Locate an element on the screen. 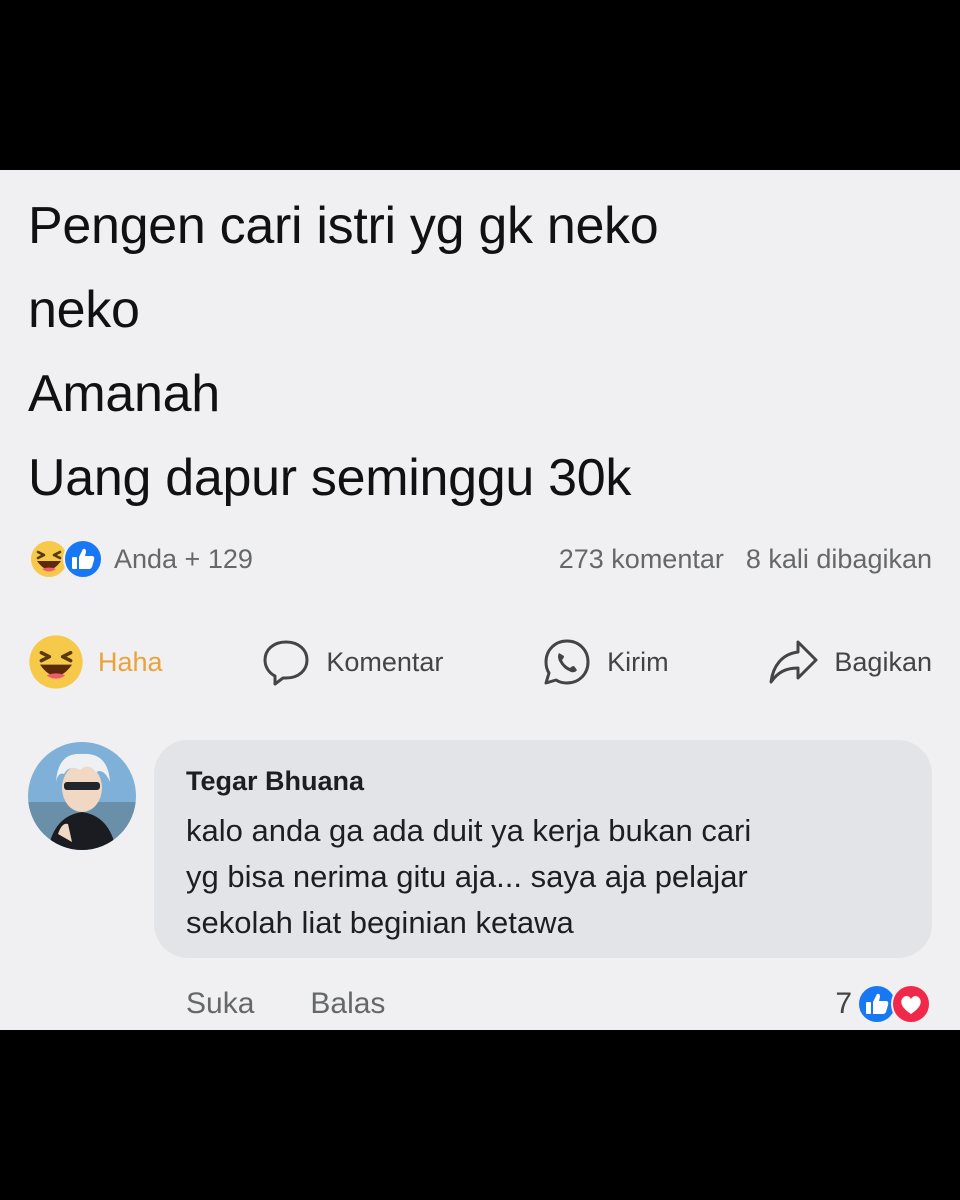  post-line: Amanah is located at coordinates (124, 394).